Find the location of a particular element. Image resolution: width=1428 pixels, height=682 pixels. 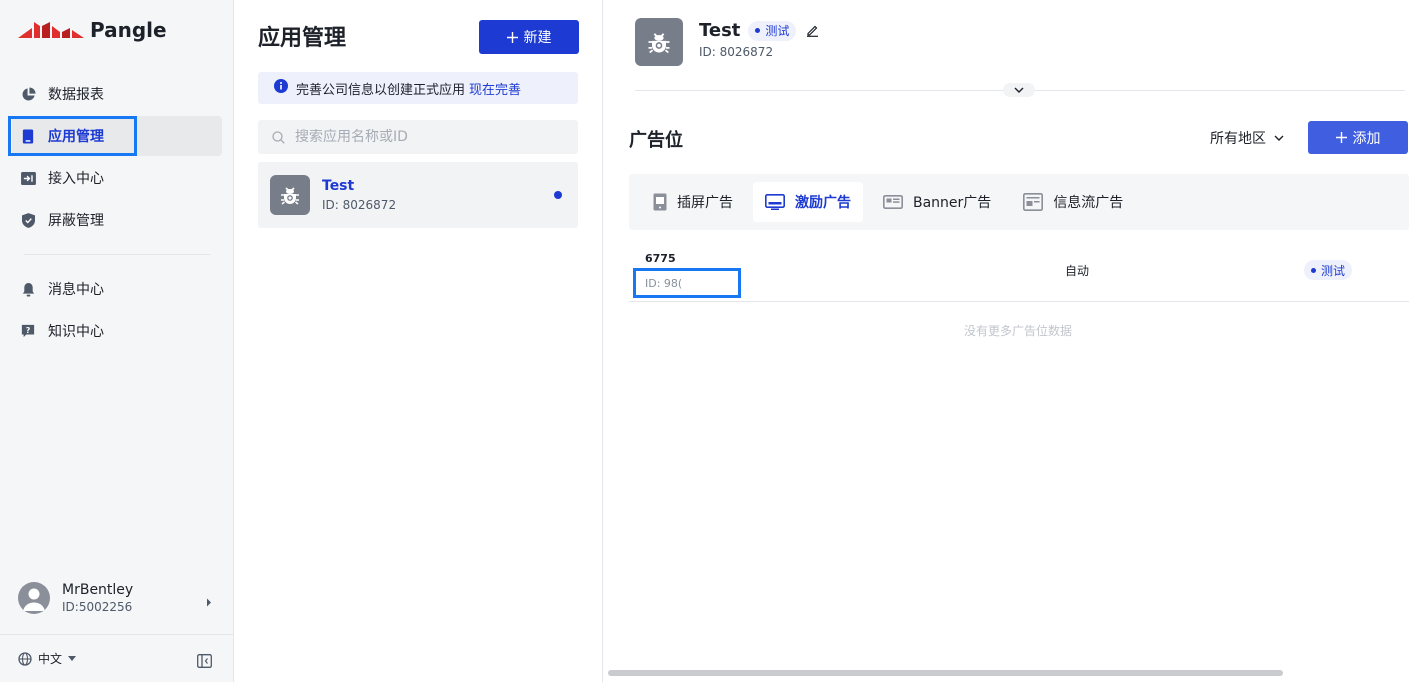

tab-feed: 信息流广告 is located at coordinates (1073, 202).